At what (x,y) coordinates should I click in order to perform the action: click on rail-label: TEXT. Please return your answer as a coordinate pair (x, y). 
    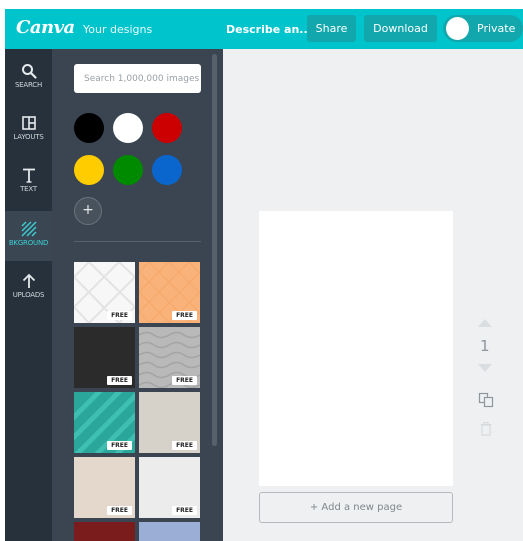
    Looking at the image, I should click on (28, 189).